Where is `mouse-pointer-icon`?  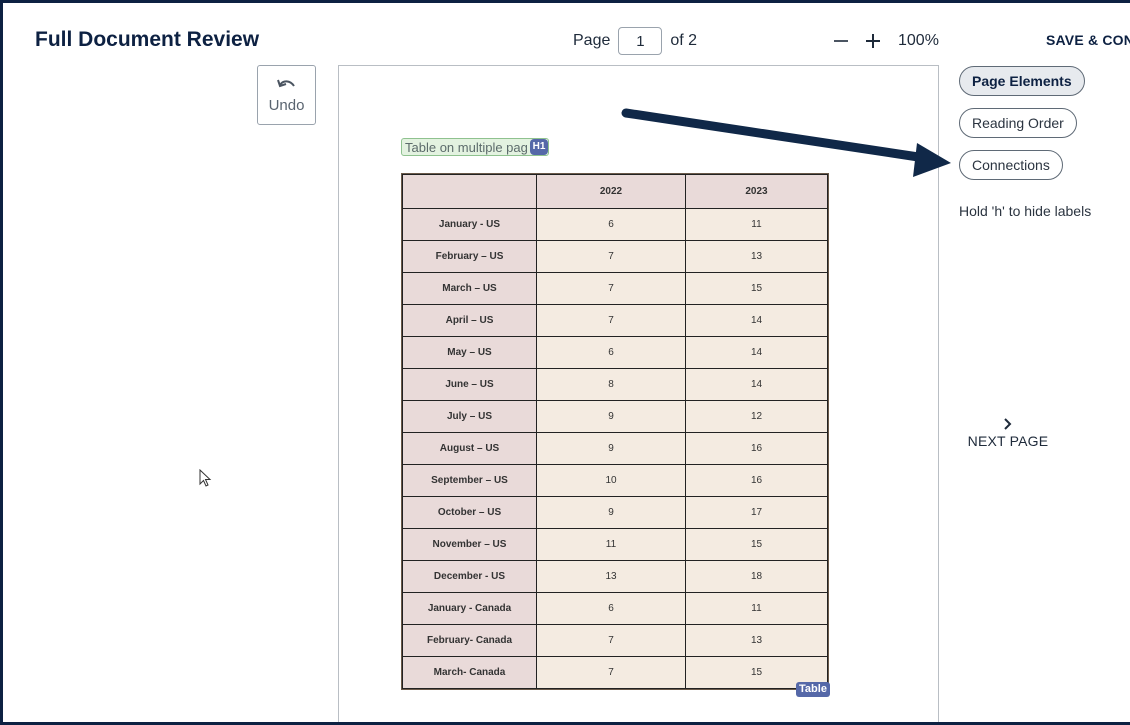
mouse-pointer-icon is located at coordinates (205, 478).